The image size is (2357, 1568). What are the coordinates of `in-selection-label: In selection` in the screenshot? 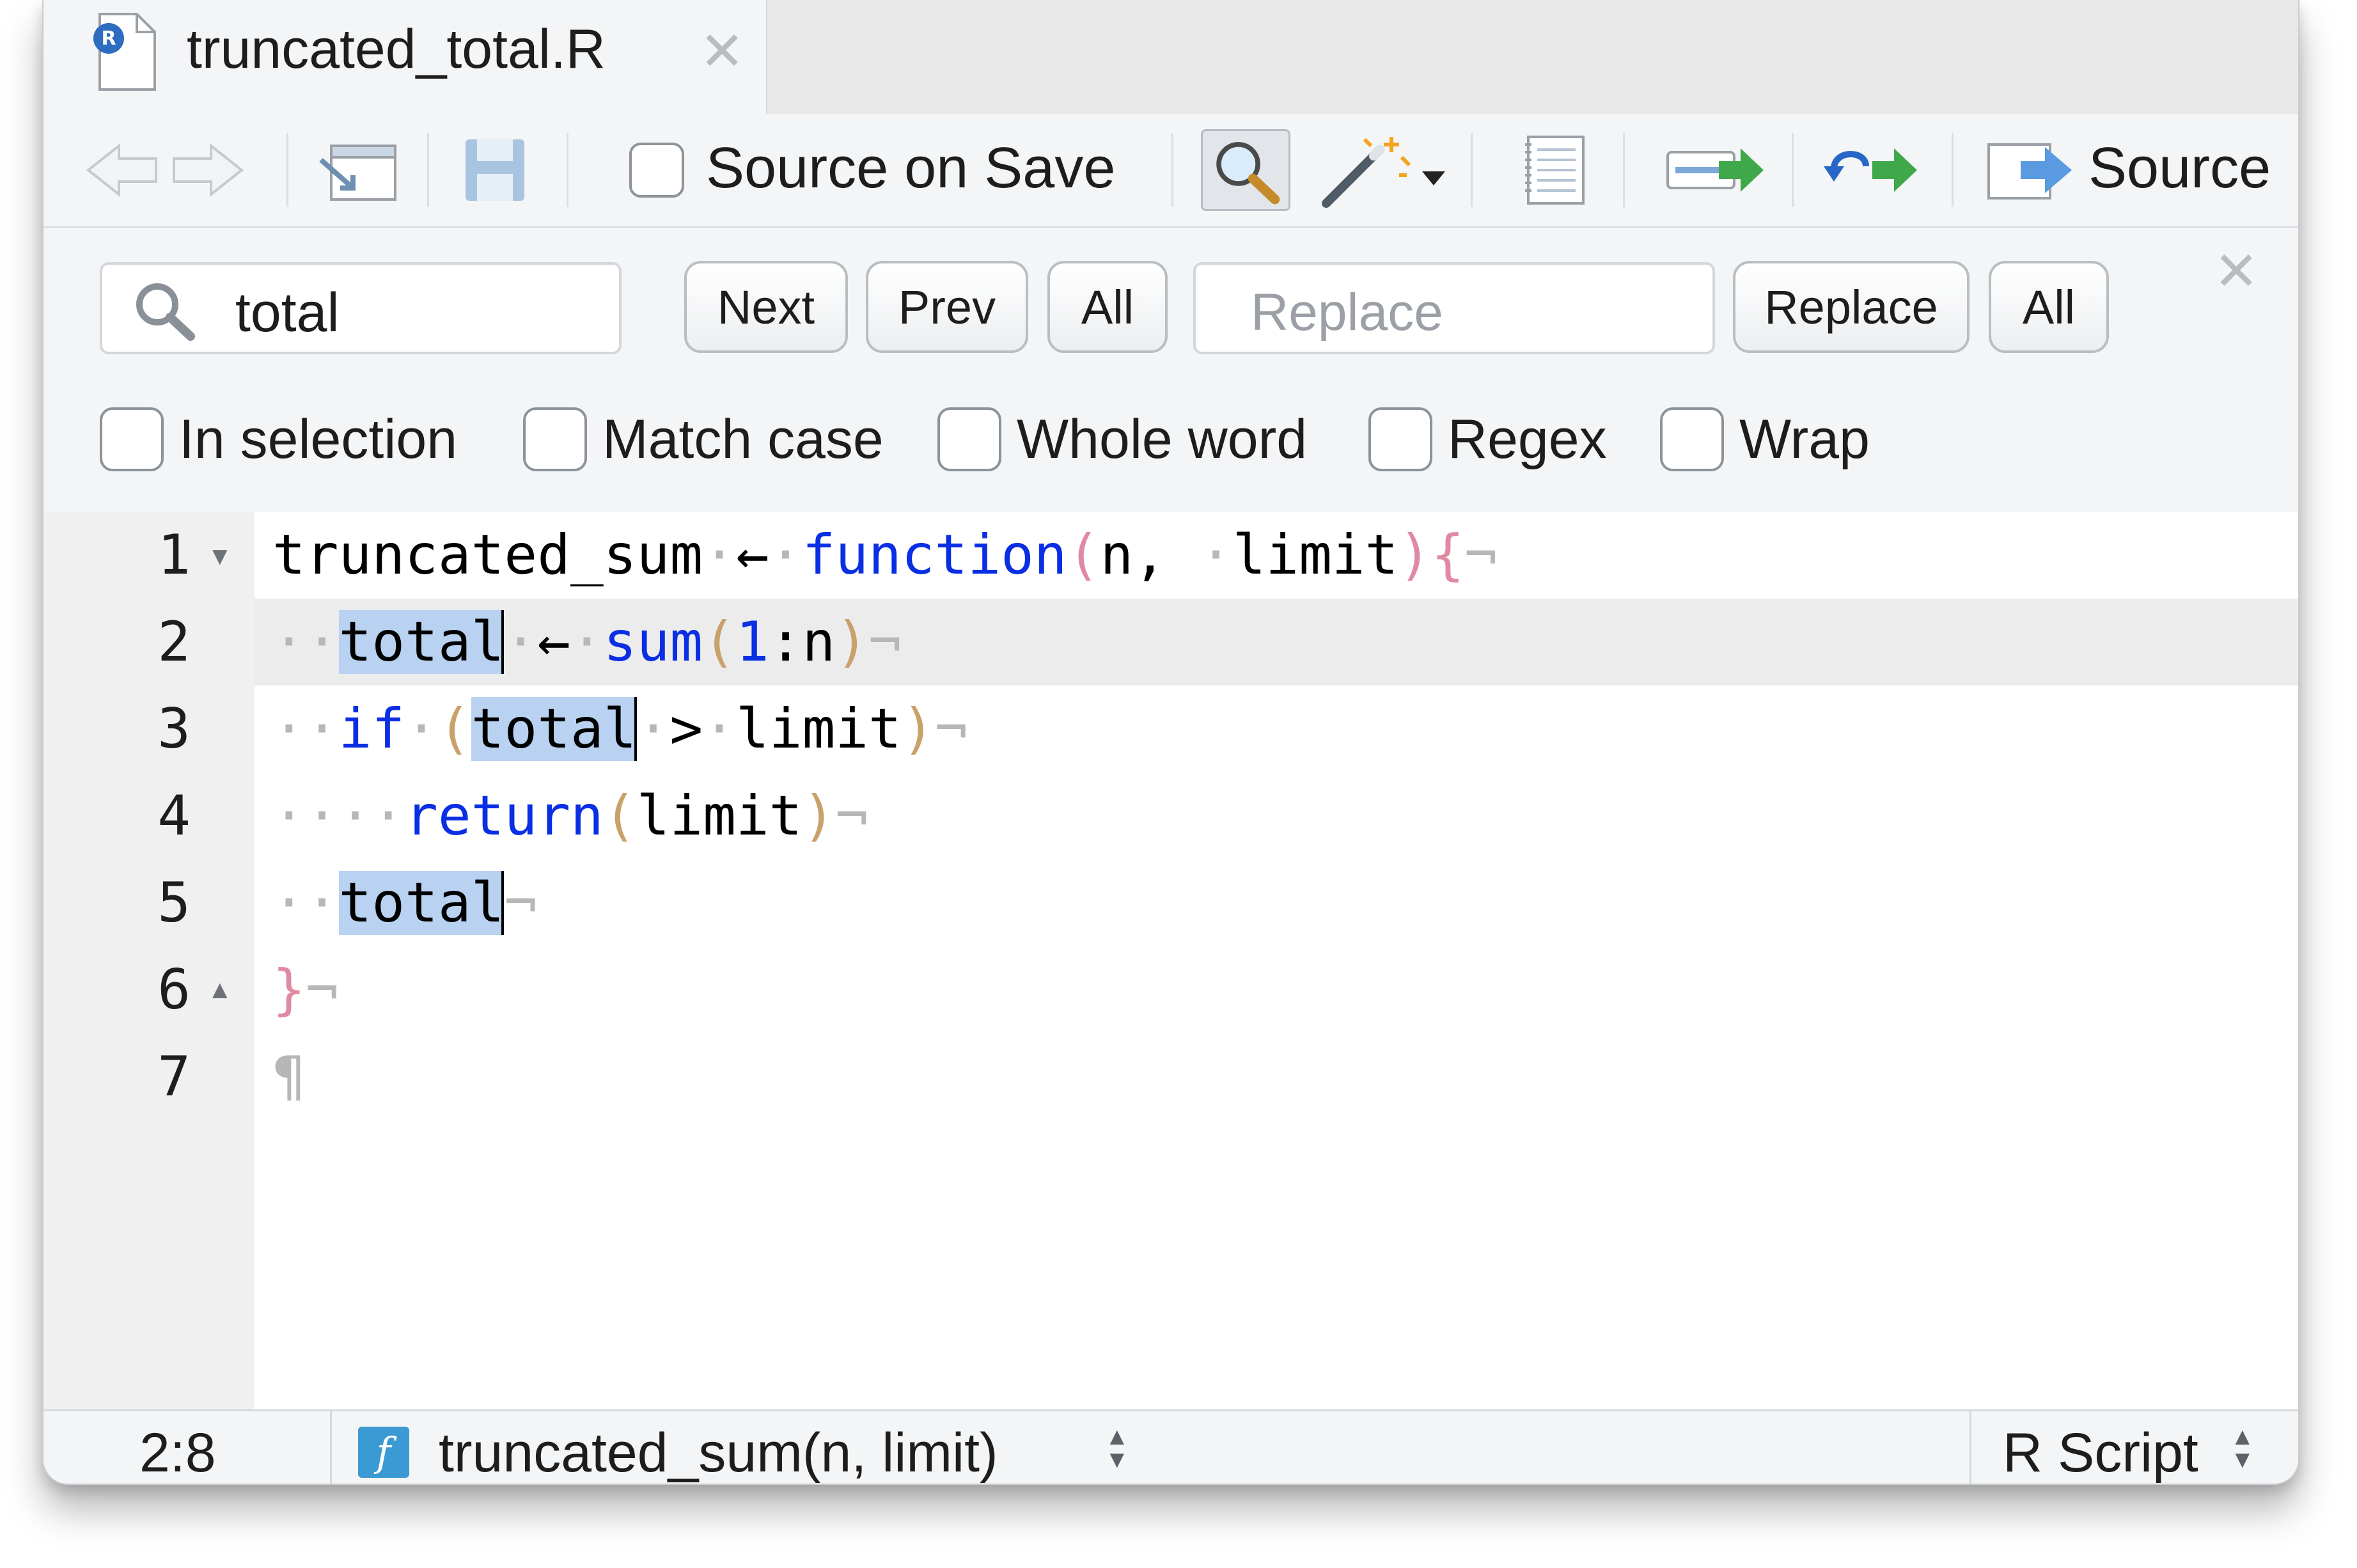 It's located at (318, 439).